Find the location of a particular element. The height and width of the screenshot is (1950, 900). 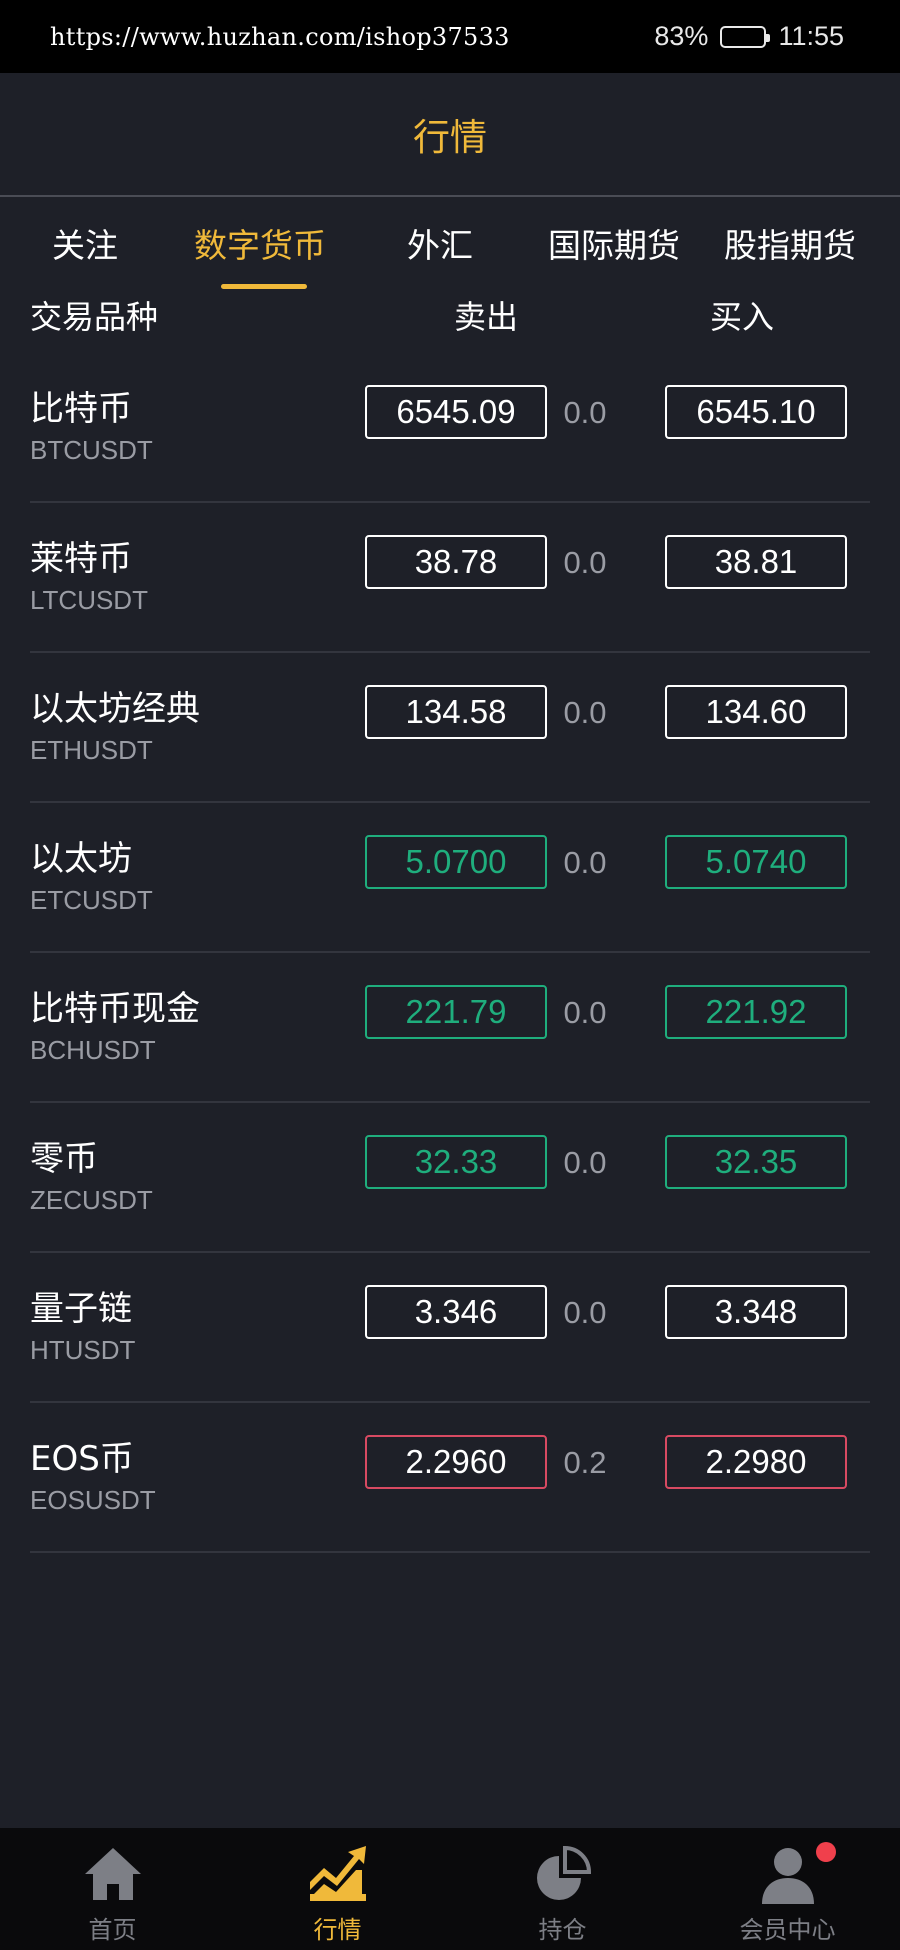

bottom-nav: 首页 行情 持仓 会员中心 is located at coordinates (450, 1889).